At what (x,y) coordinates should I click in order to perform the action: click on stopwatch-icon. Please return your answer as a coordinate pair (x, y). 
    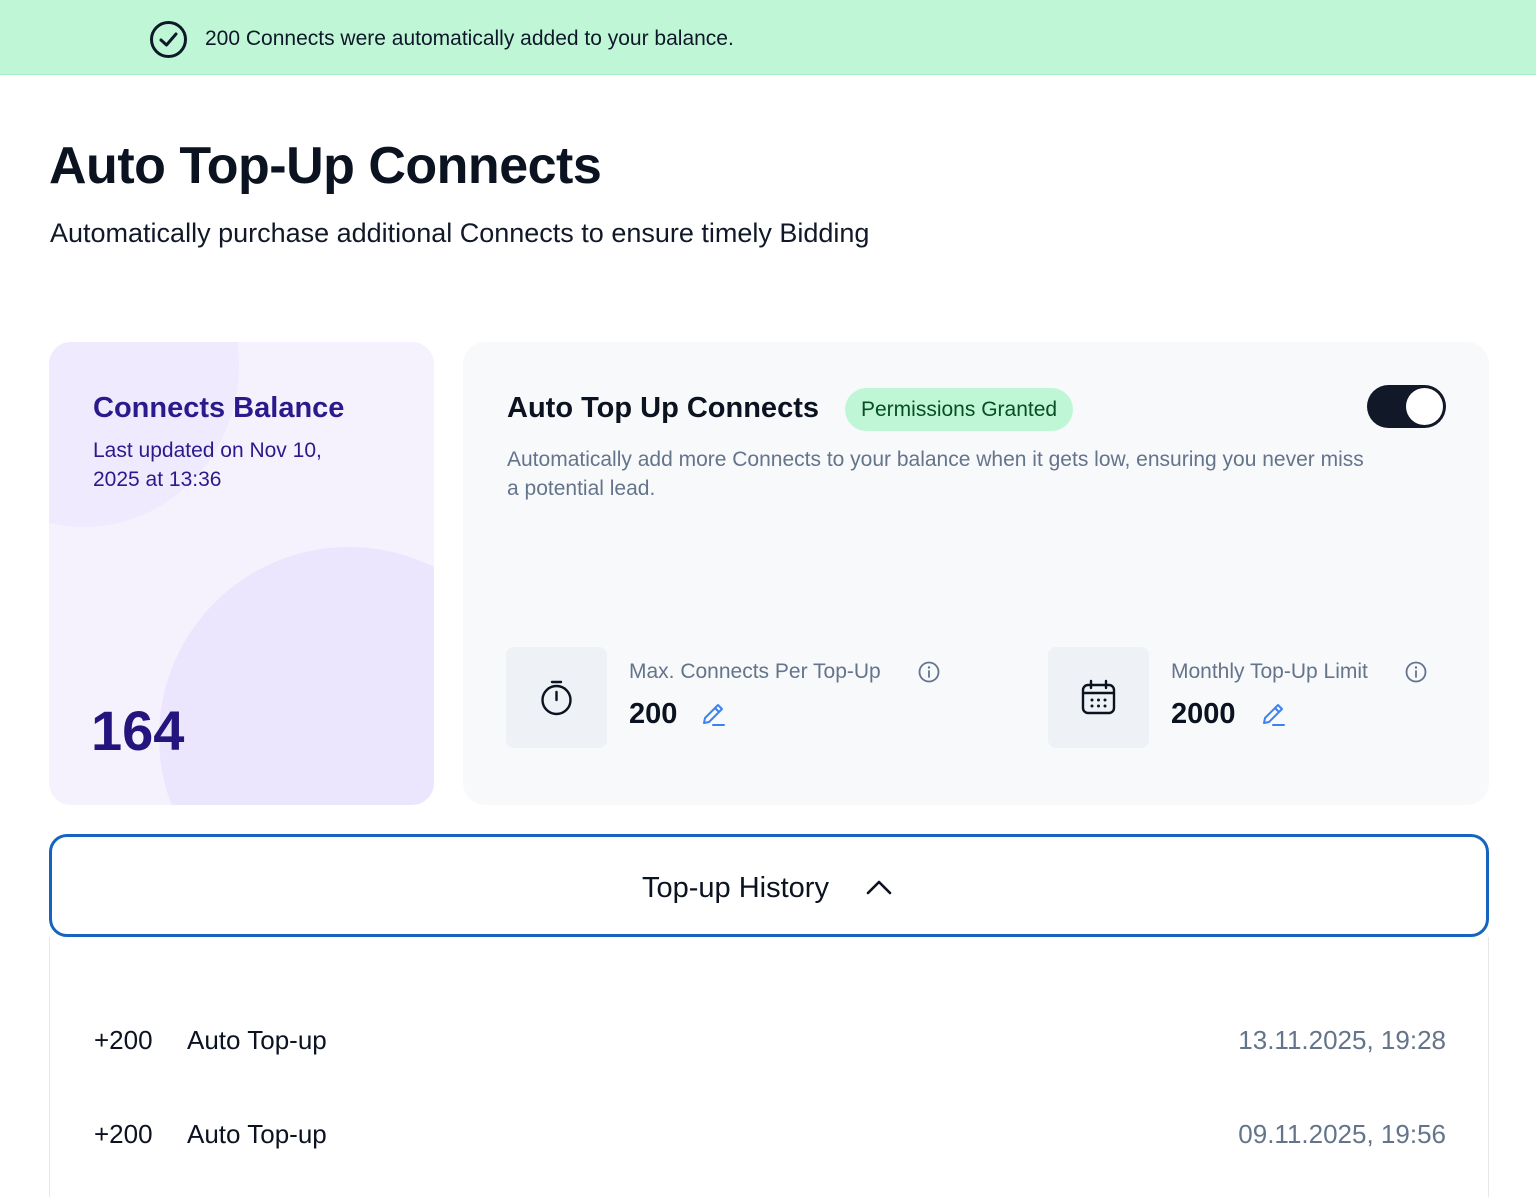
    Looking at the image, I should click on (556, 698).